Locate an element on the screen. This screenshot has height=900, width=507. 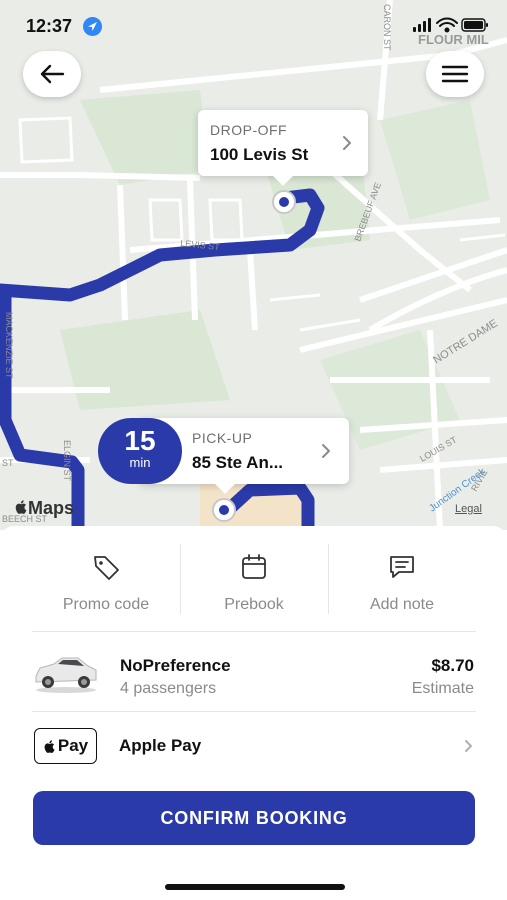
vehicle-passengers: 4 passengers is located at coordinates (168, 688).